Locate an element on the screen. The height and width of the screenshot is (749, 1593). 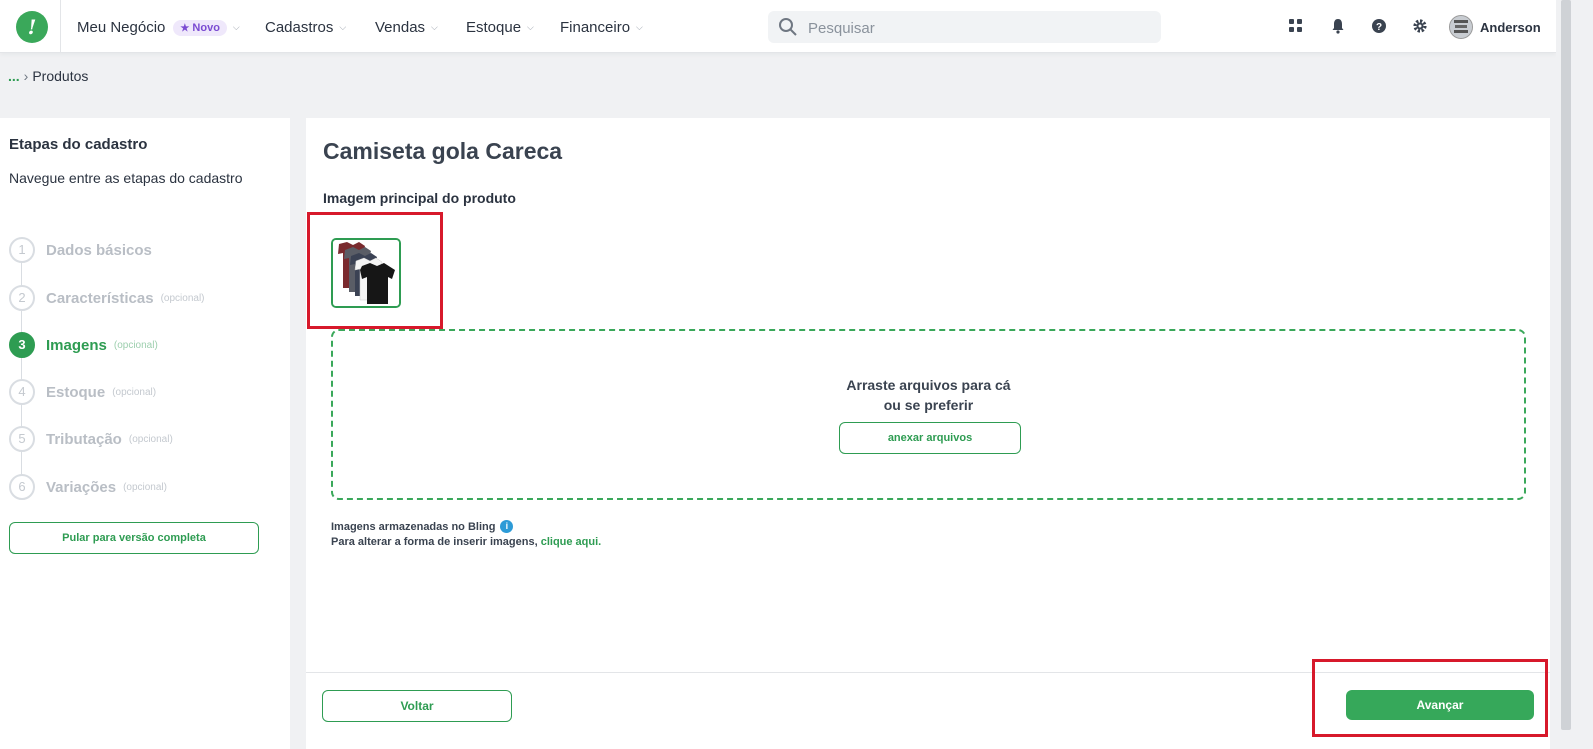
nav-item-vendas: Vendas ⌵ is located at coordinates (406, 27).